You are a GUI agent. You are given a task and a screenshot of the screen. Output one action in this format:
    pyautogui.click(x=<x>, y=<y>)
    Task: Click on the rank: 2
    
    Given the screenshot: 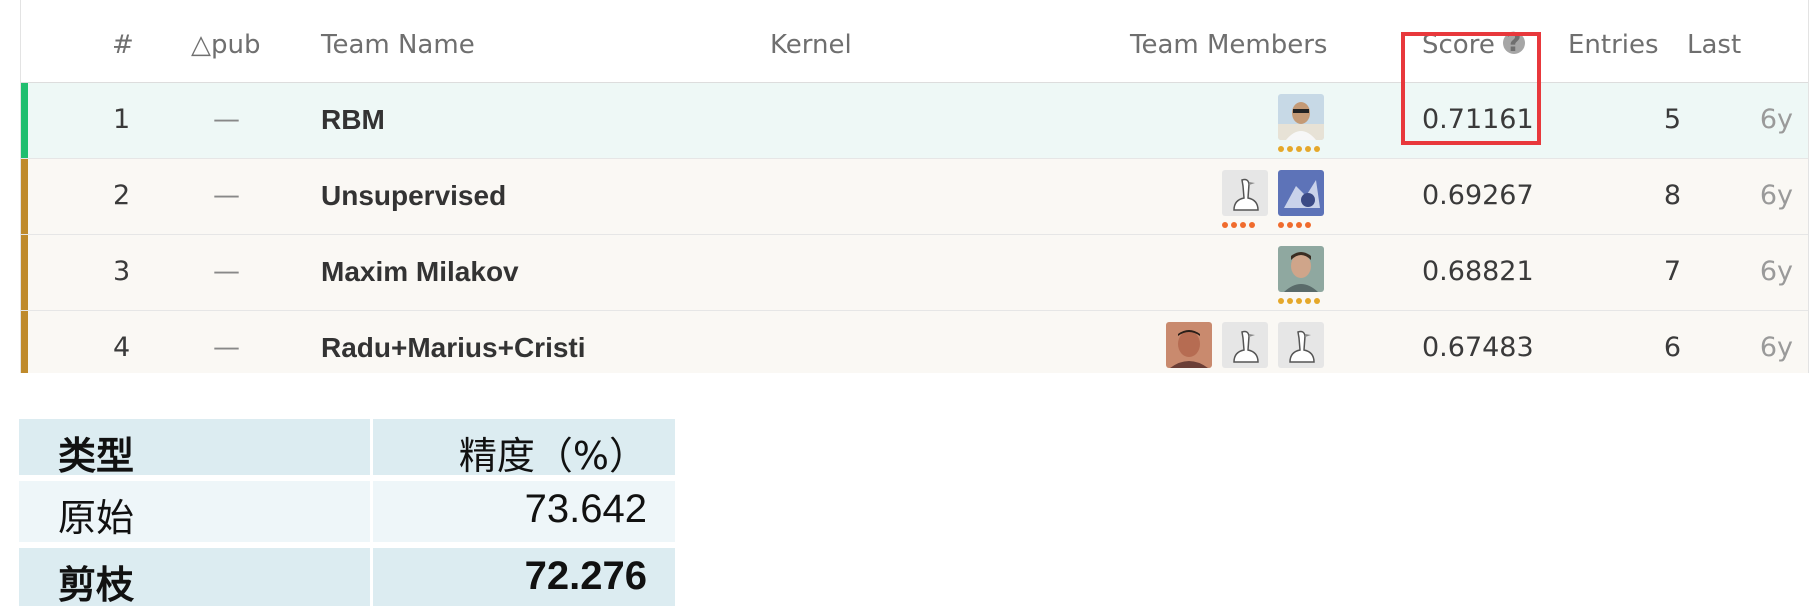 What is the action you would take?
    pyautogui.click(x=122, y=195)
    